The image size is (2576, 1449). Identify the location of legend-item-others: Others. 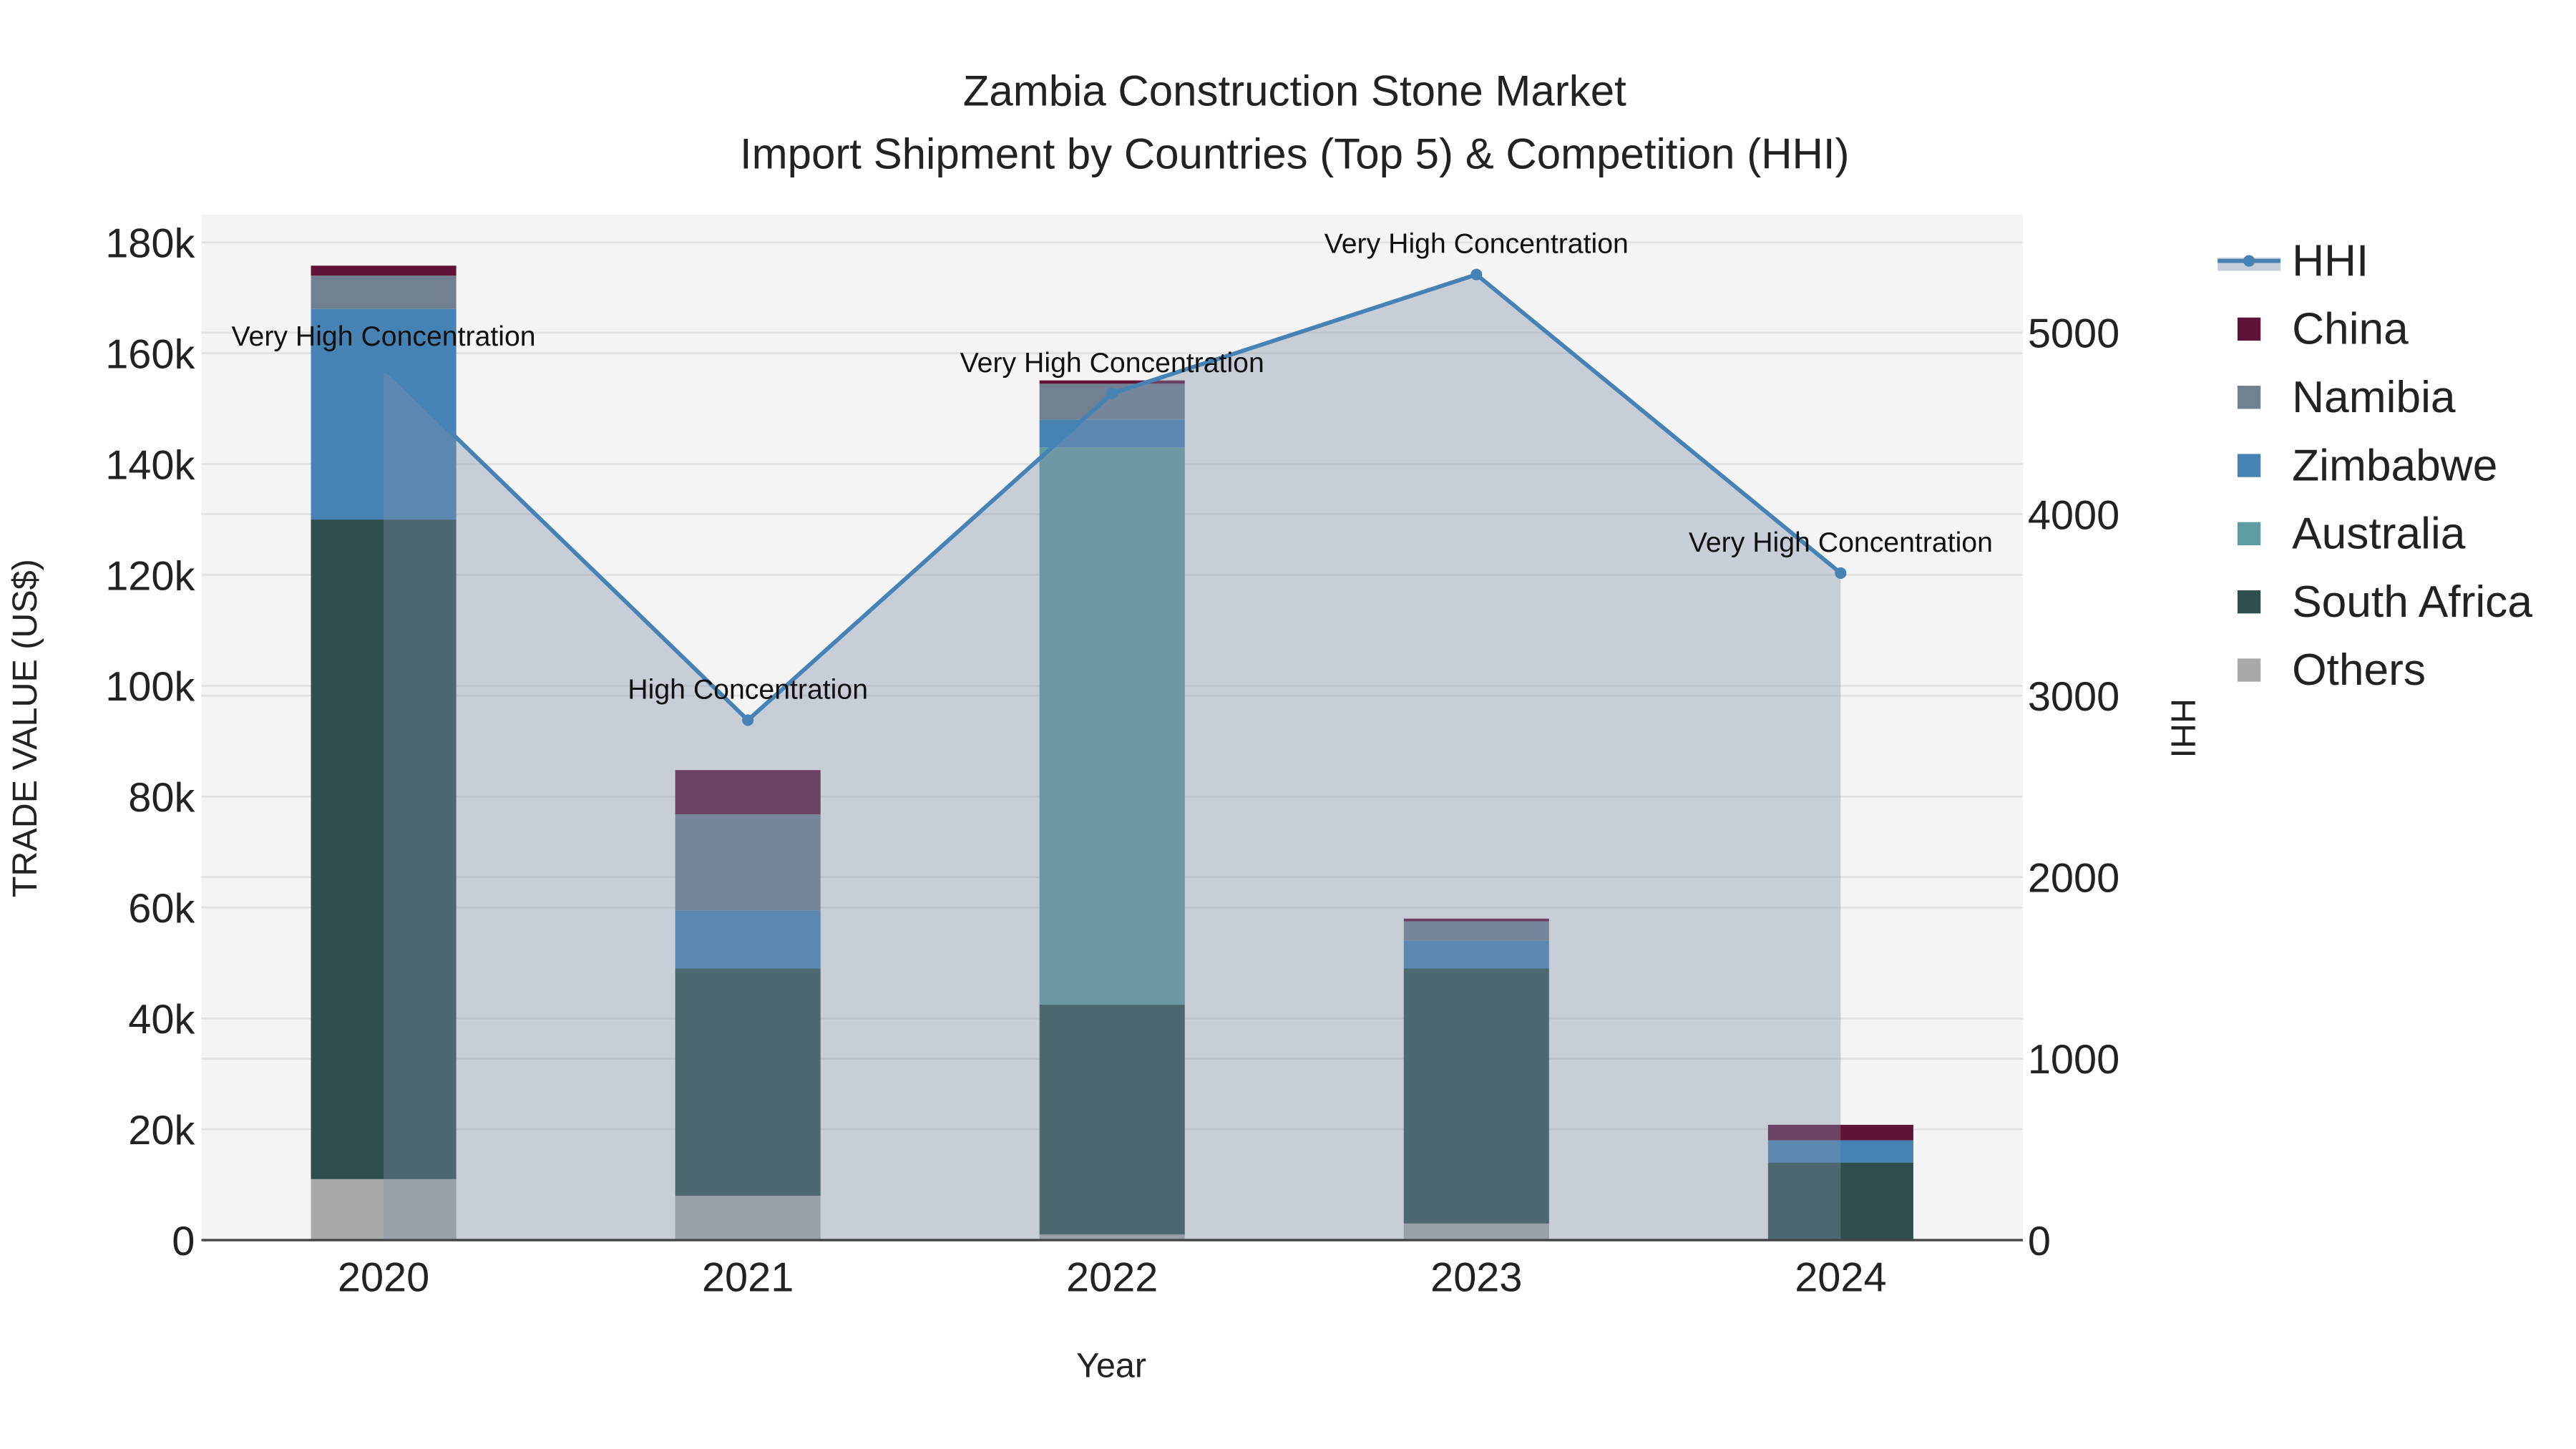
(2331, 670).